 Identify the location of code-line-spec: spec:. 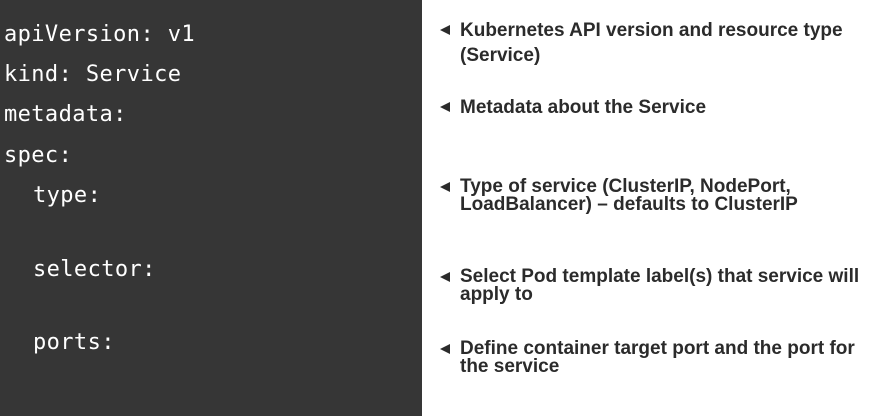
(38, 155).